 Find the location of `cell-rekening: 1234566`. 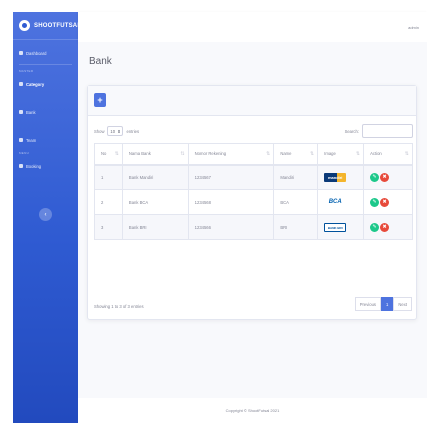

cell-rekening: 1234566 is located at coordinates (231, 227).